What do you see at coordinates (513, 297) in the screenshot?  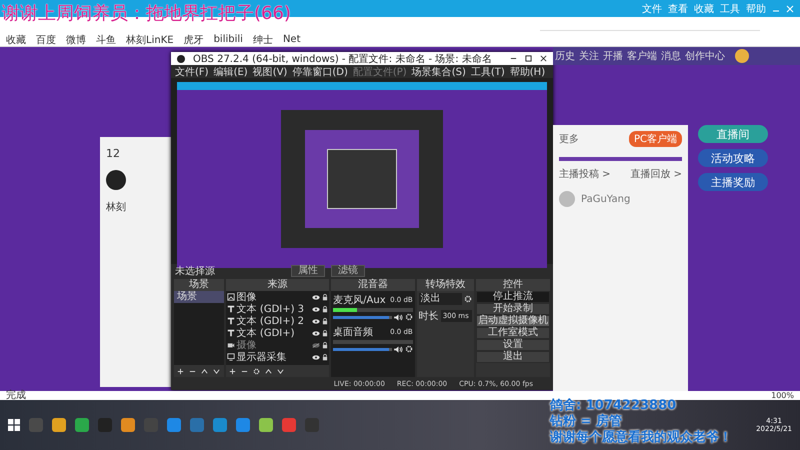 I see `control-button: 停止推流` at bounding box center [513, 297].